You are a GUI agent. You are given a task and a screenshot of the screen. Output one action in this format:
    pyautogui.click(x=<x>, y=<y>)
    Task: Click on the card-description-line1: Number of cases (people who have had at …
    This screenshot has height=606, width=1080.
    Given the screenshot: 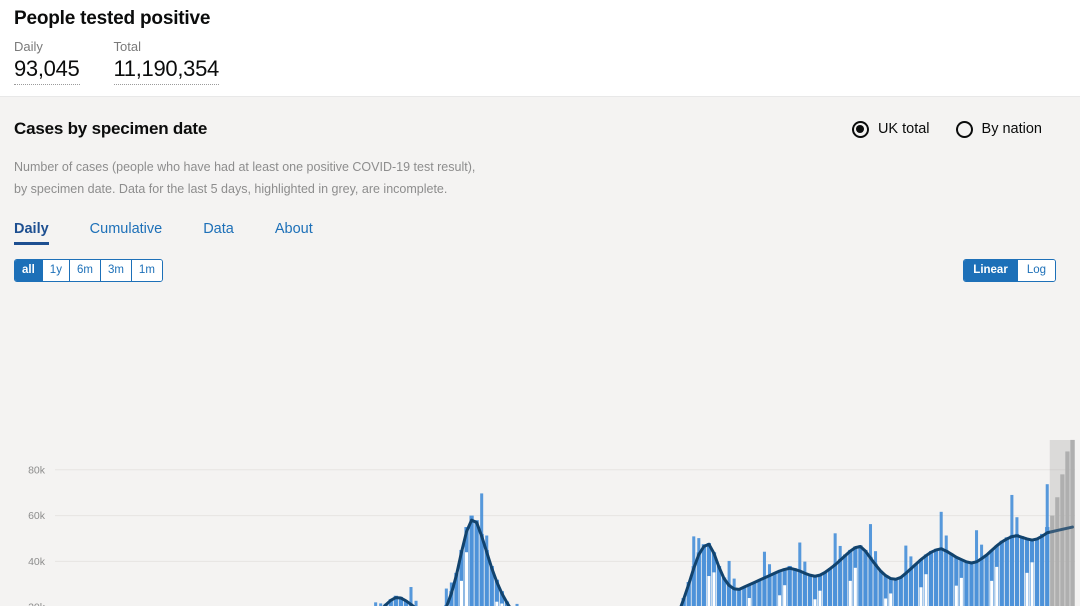 What is the action you would take?
    pyautogui.click(x=245, y=167)
    